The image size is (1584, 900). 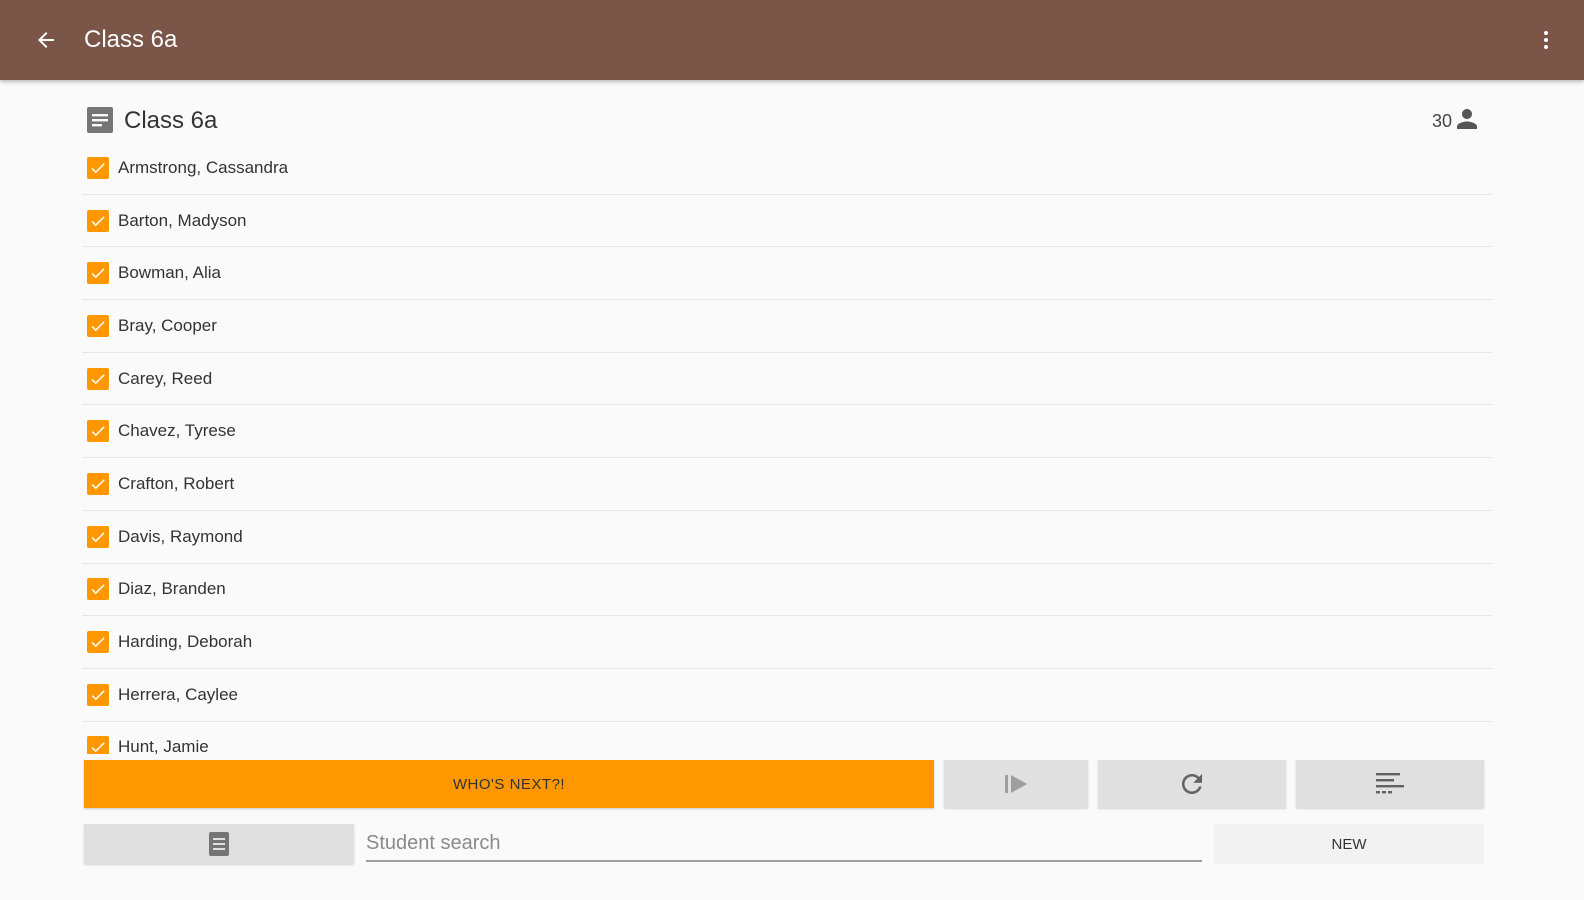 I want to click on student-name: Barton, Madyson, so click(x=182, y=220).